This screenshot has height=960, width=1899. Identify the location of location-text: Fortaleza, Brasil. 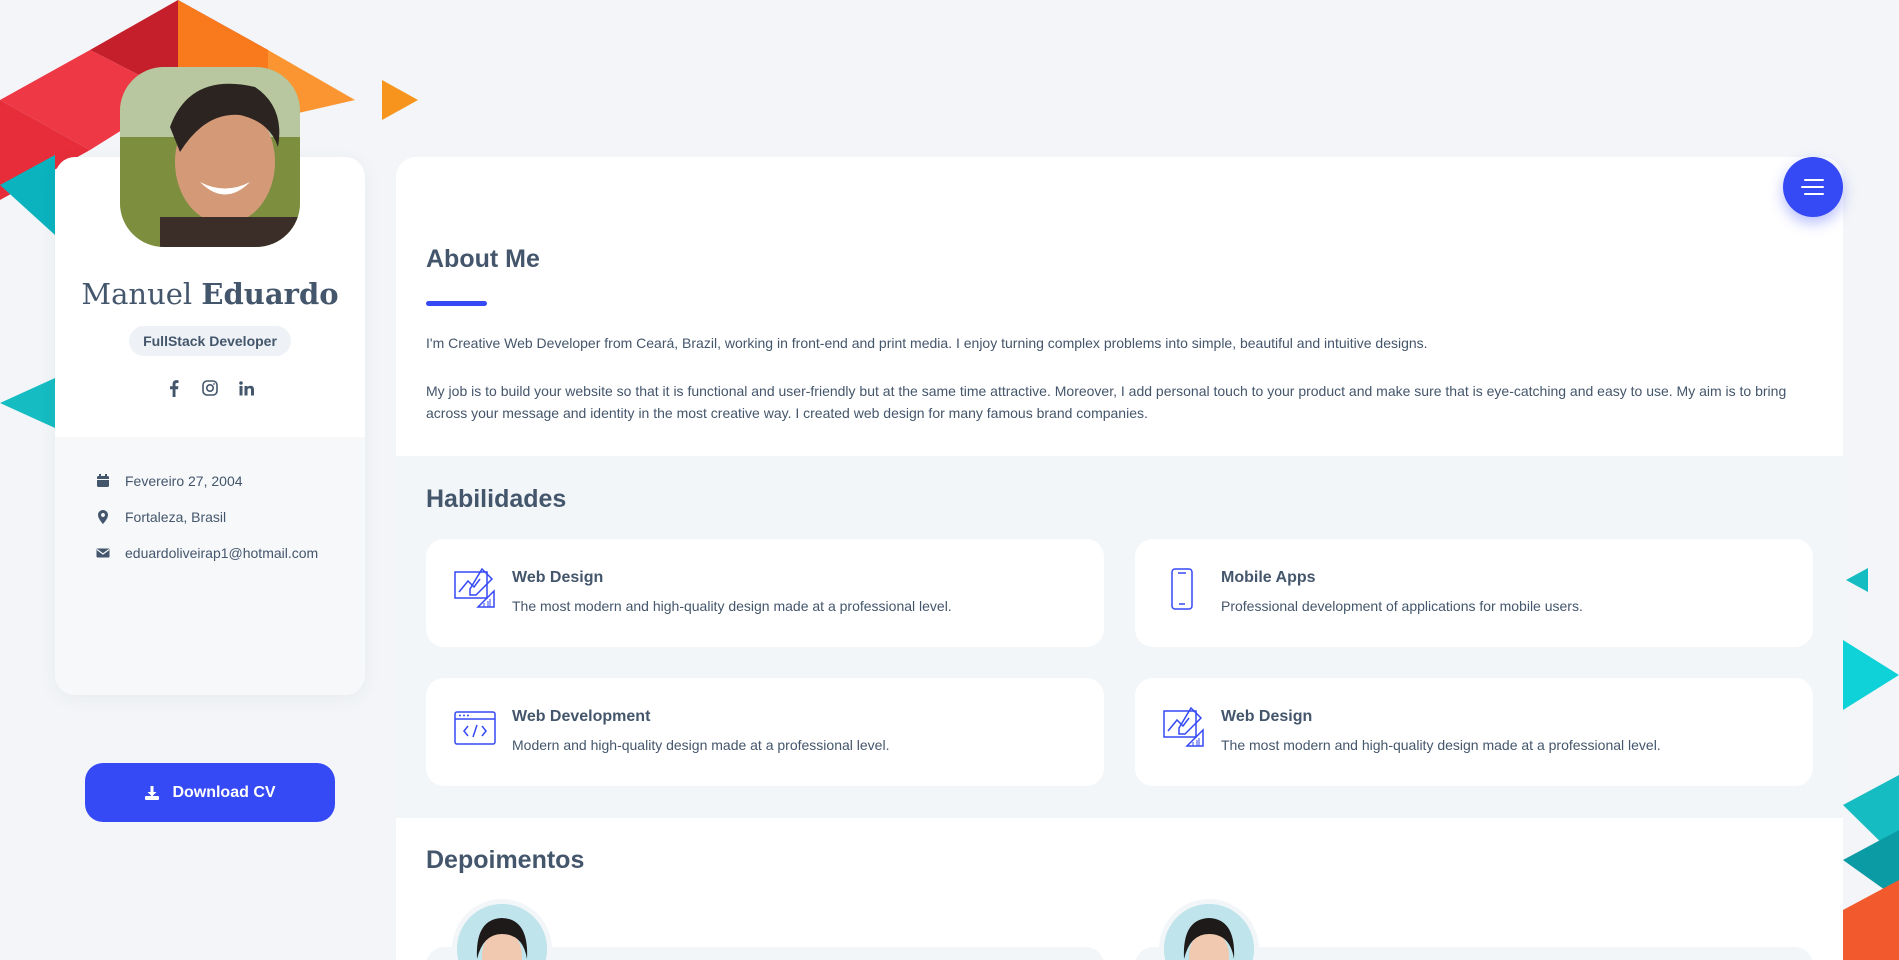
(176, 517).